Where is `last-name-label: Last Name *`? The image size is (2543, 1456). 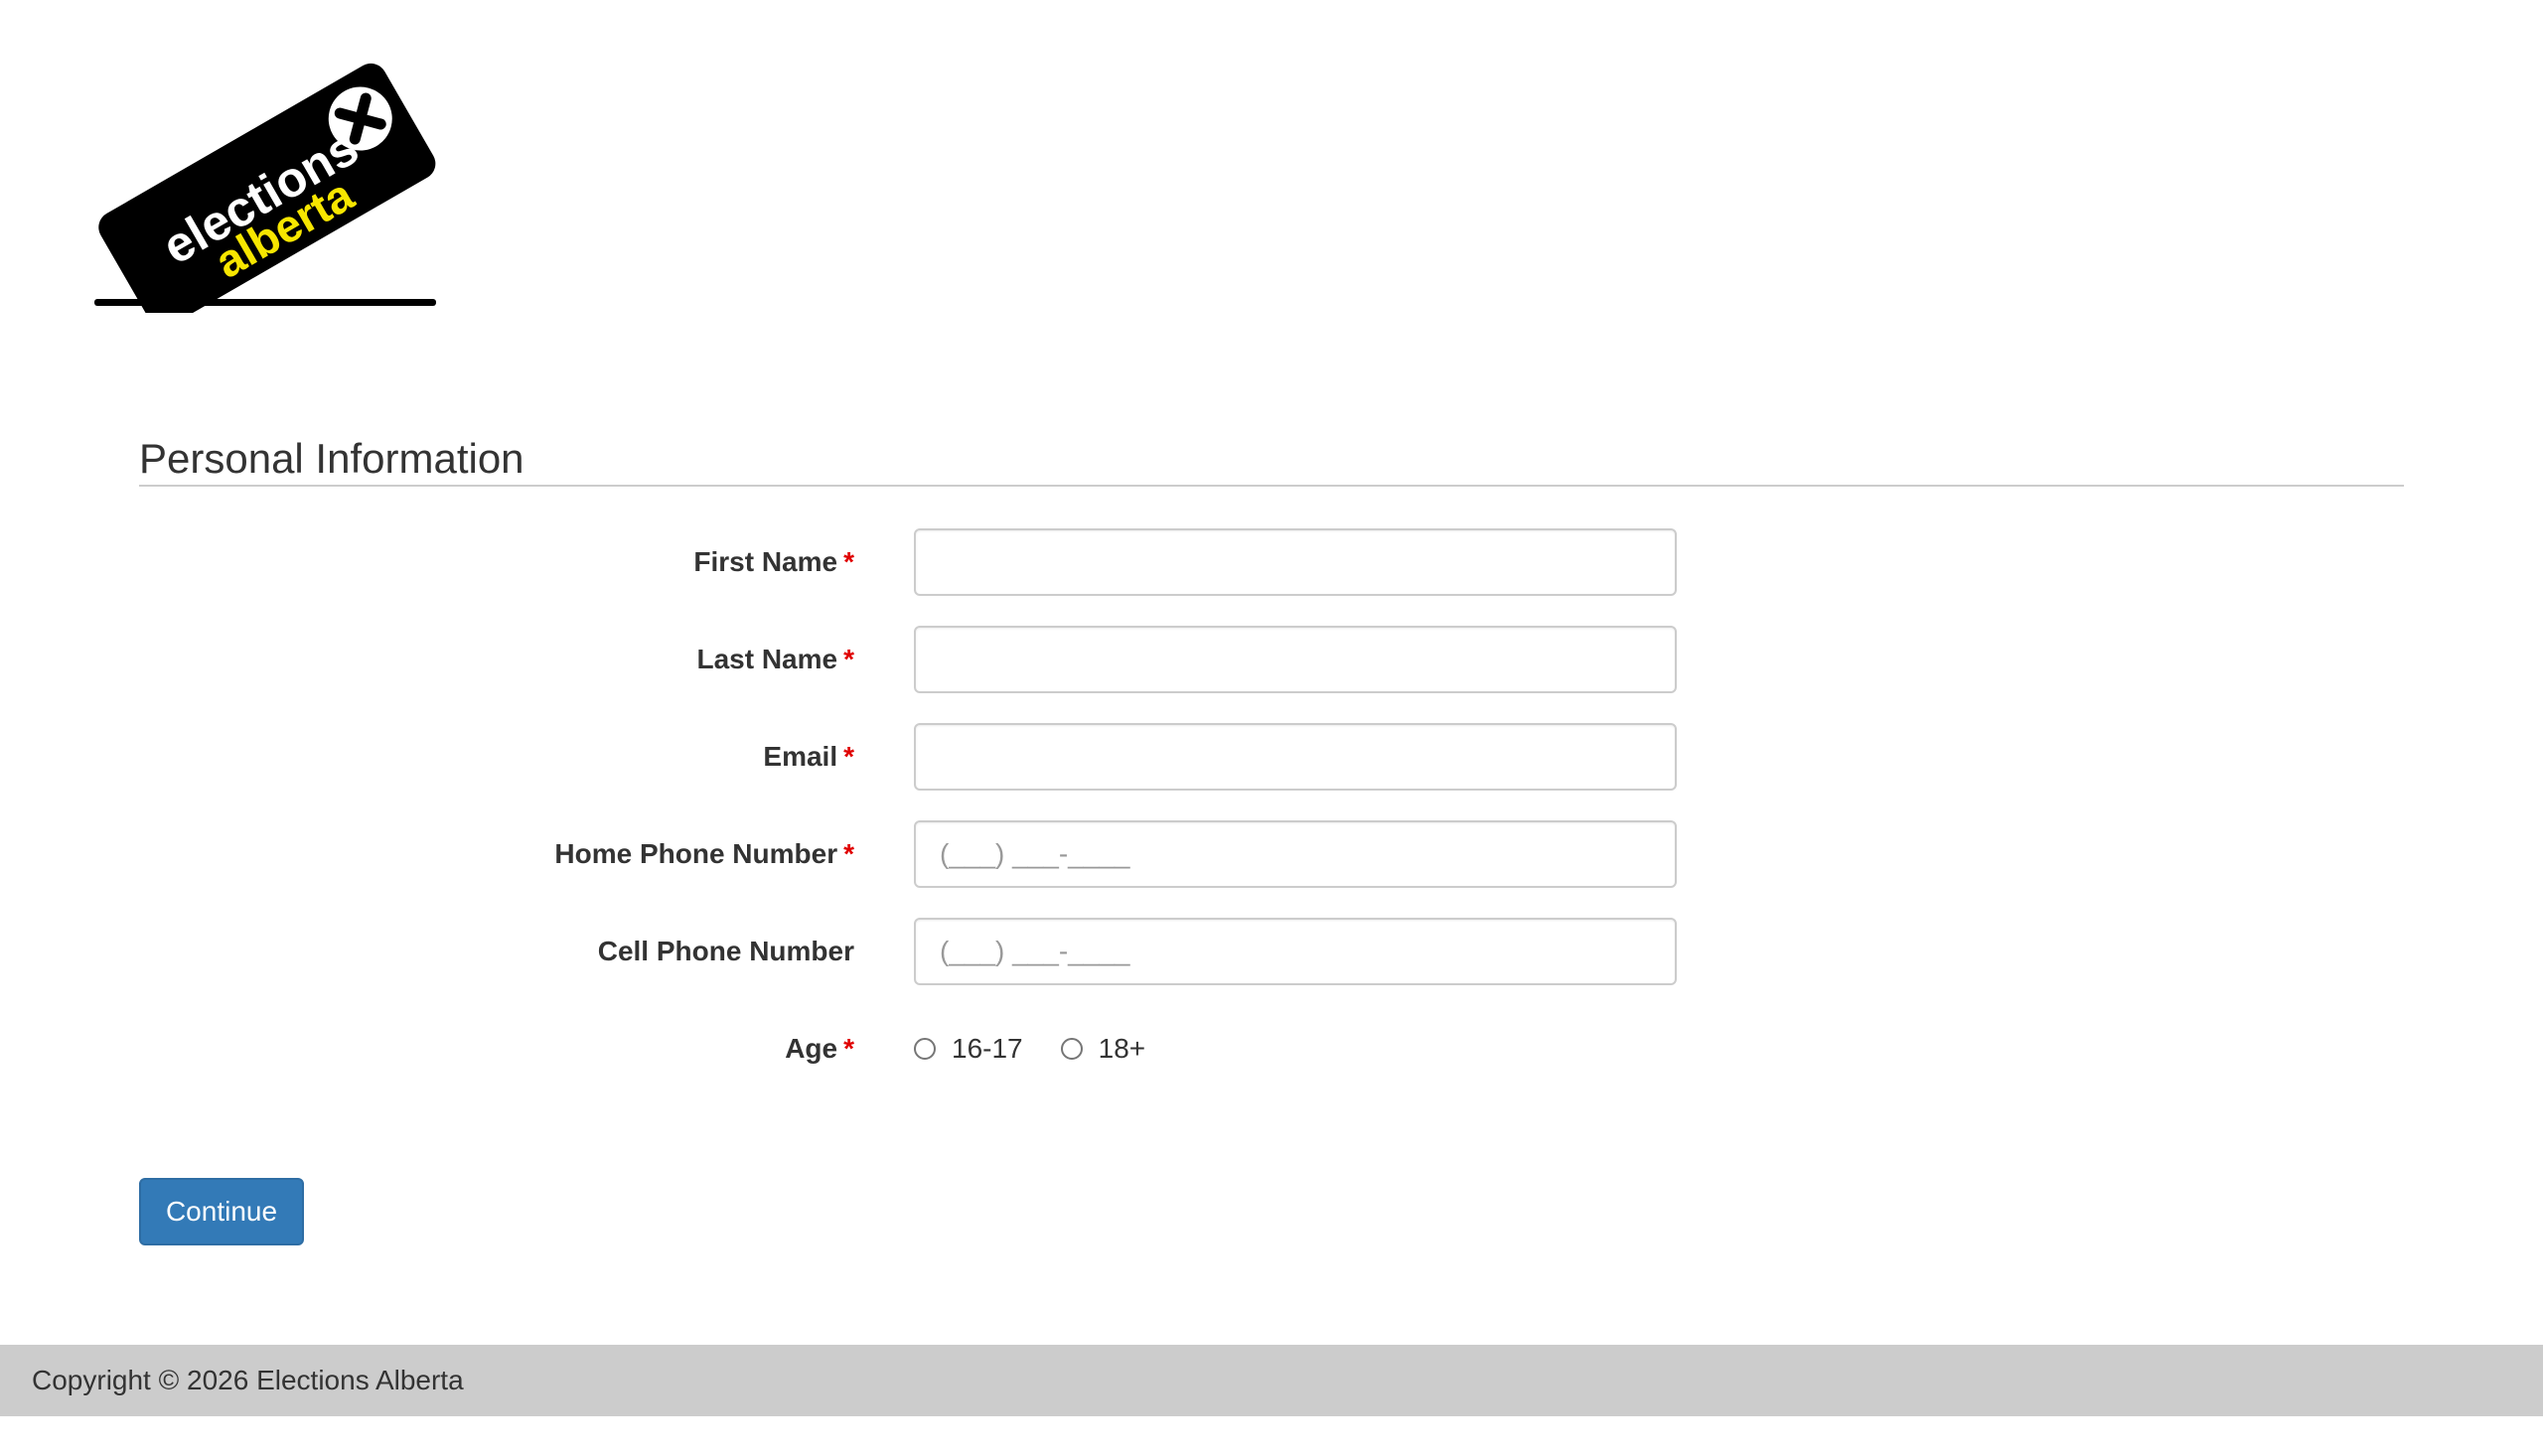
last-name-label: Last Name * is located at coordinates (775, 659).